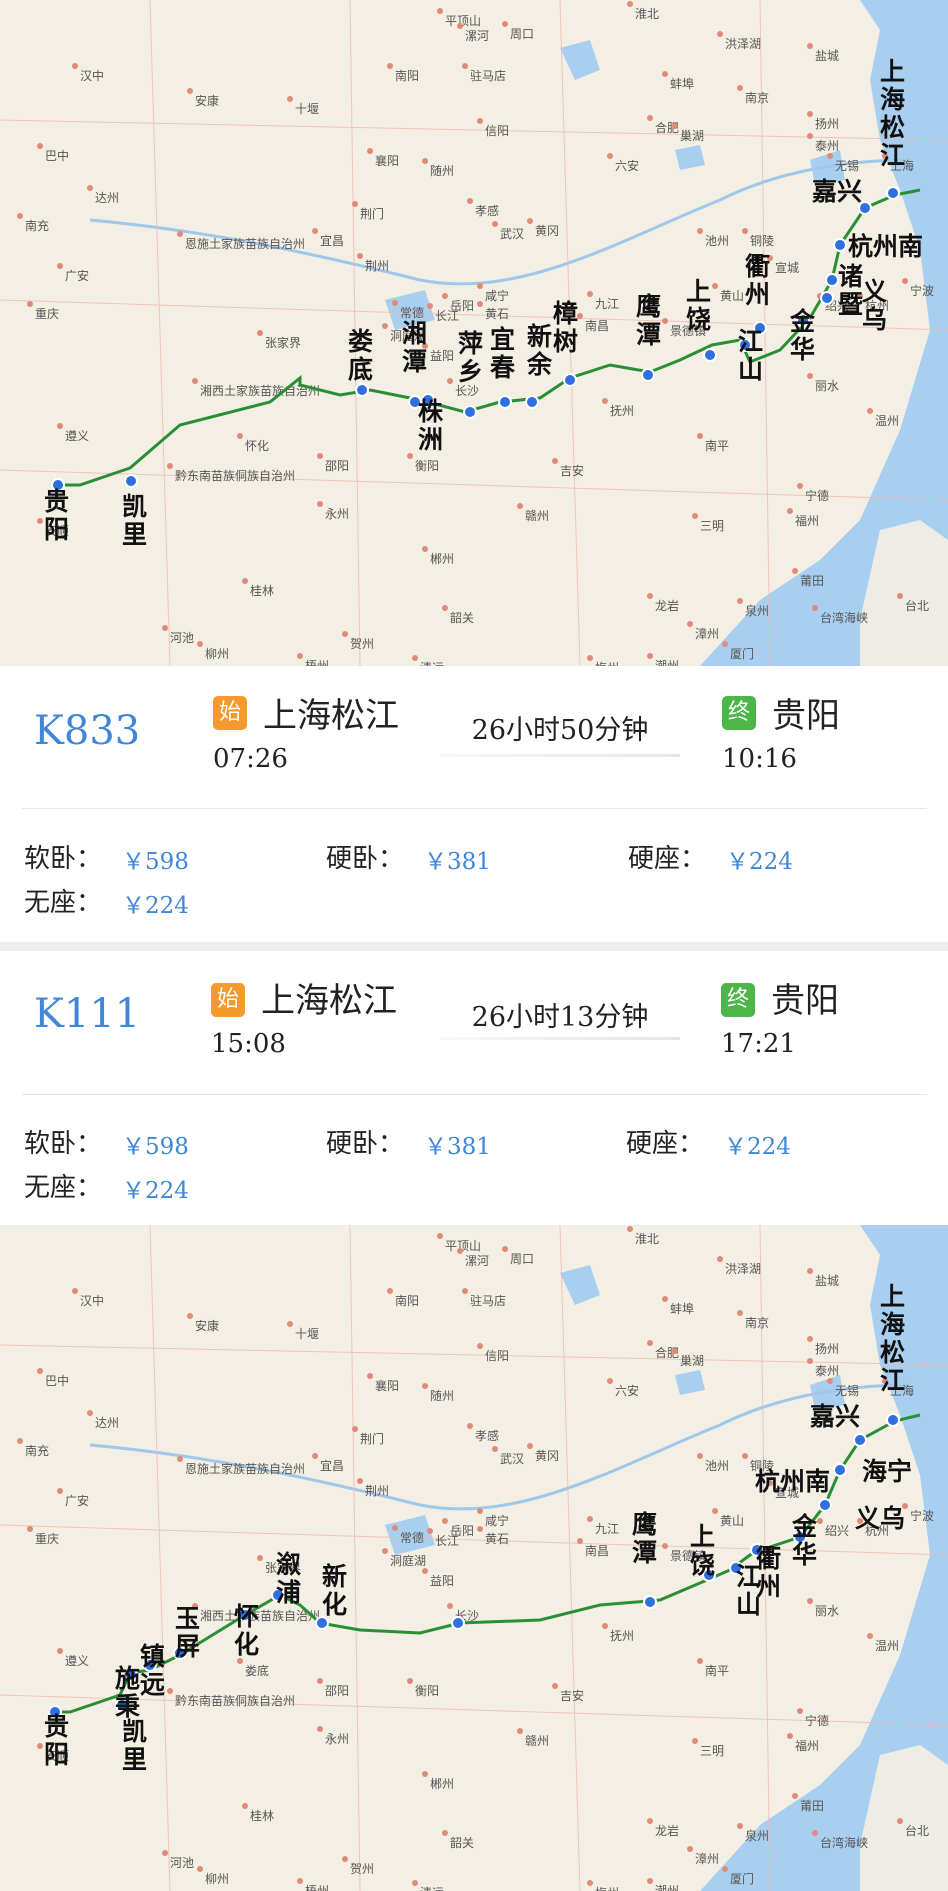  What do you see at coordinates (757, 611) in the screenshot?
I see `city-label: 泉州` at bounding box center [757, 611].